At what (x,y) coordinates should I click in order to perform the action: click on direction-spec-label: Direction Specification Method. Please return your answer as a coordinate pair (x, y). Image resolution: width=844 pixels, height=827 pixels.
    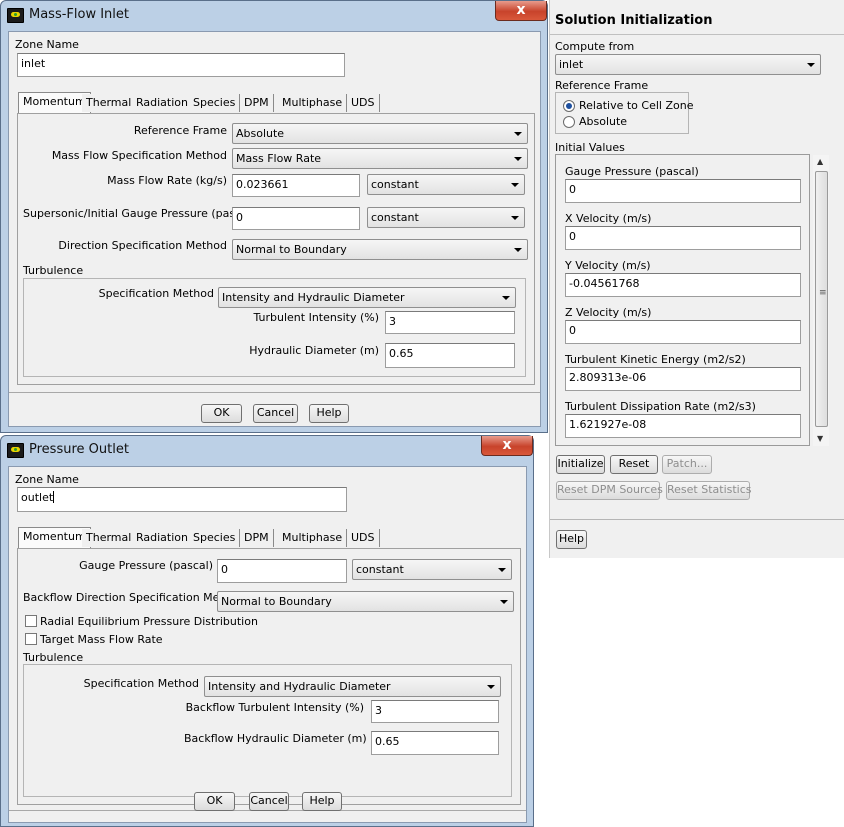
    Looking at the image, I should click on (142, 245).